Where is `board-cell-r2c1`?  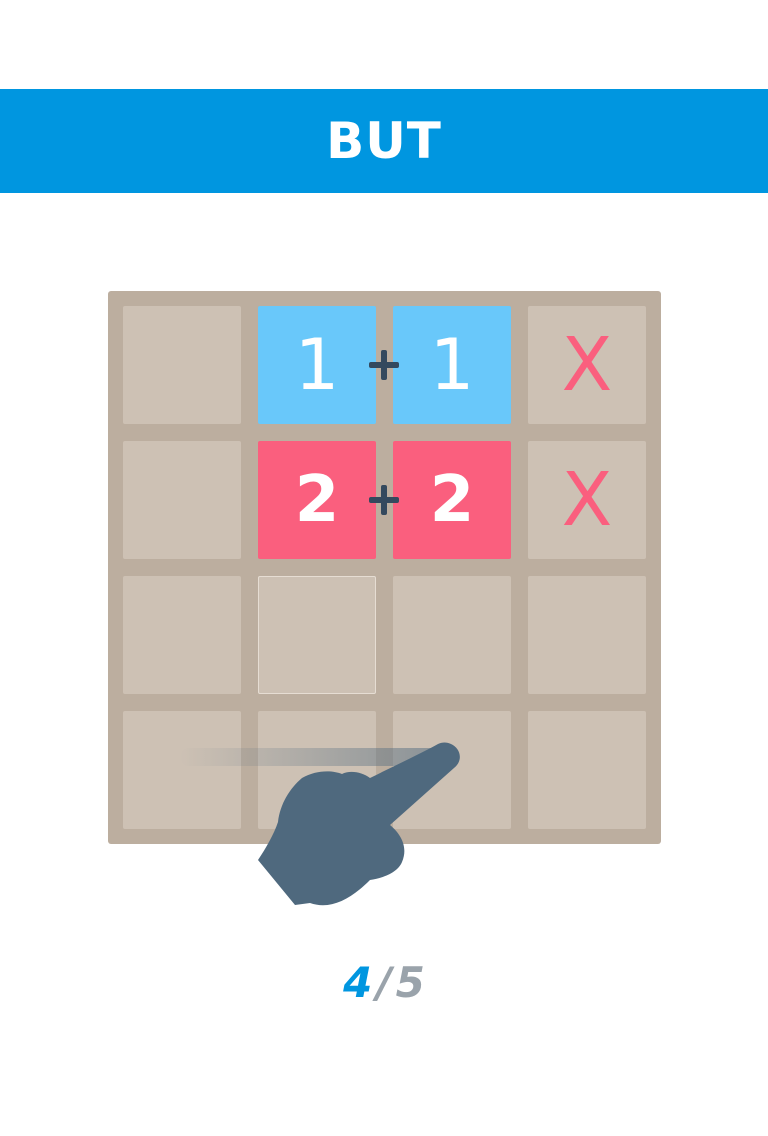
board-cell-r2c1 is located at coordinates (182, 500).